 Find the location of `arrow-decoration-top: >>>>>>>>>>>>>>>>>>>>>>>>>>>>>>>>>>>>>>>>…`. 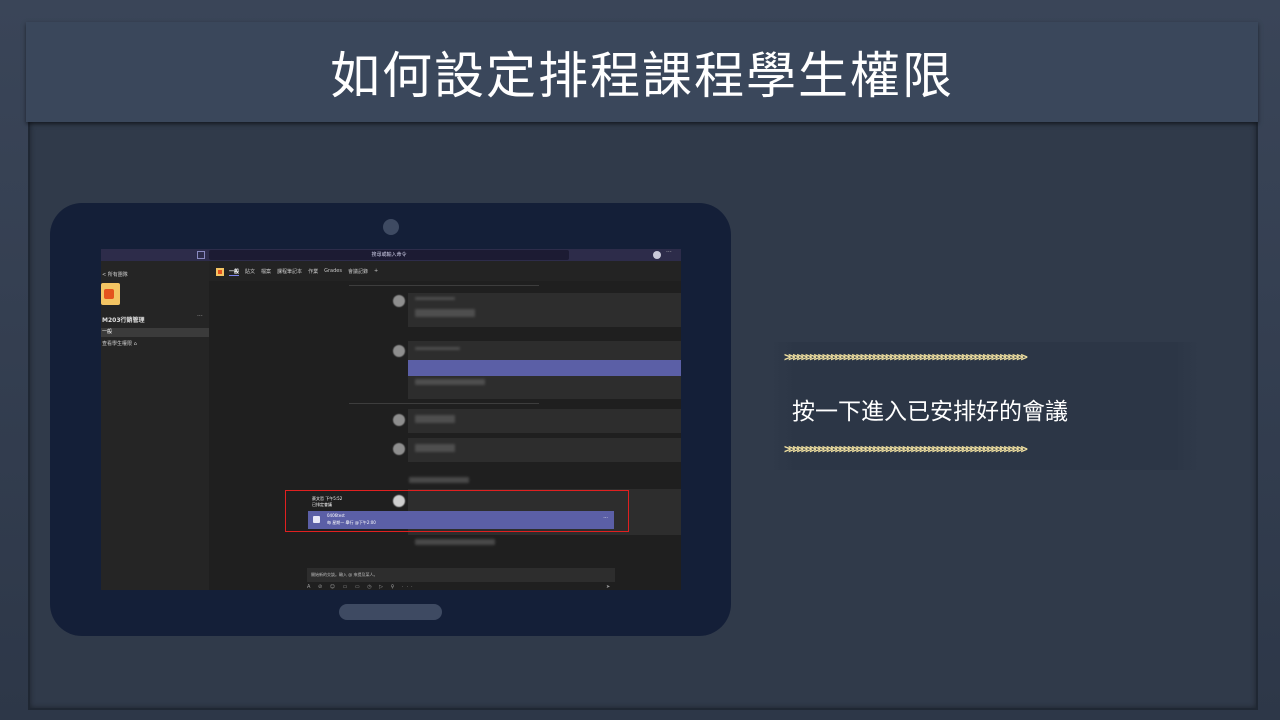

arrow-decoration-top: >>>>>>>>>>>>>>>>>>>>>>>>>>>>>>>>>>>>>>>>… is located at coordinates (906, 357).